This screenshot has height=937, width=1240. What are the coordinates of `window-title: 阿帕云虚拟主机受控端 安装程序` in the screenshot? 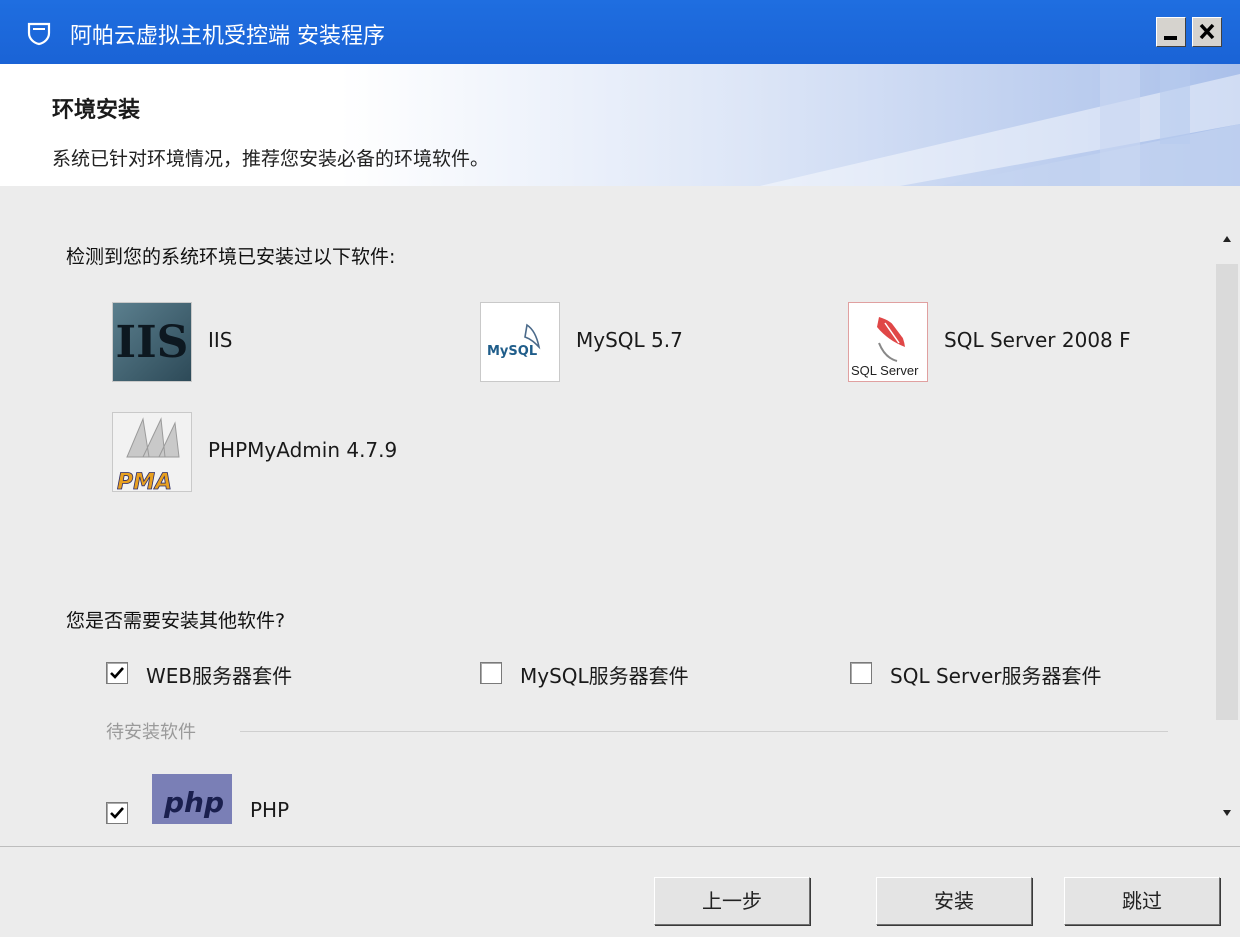 It's located at (227, 36).